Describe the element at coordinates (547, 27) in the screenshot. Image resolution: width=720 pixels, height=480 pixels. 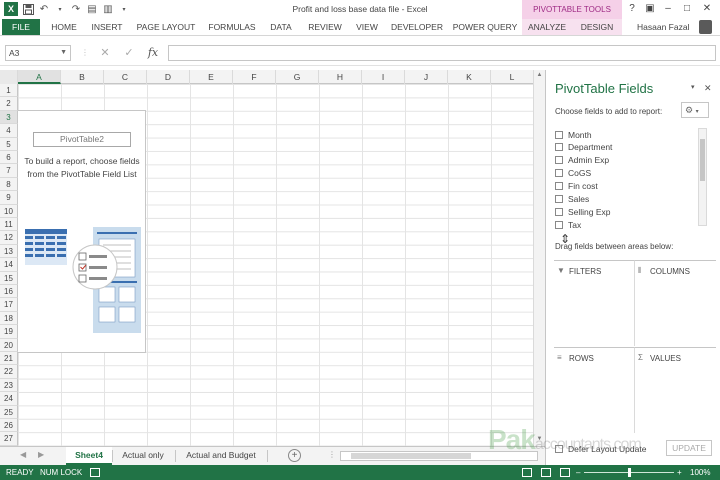
I see `tab-analyze: ANALYZE` at that location.